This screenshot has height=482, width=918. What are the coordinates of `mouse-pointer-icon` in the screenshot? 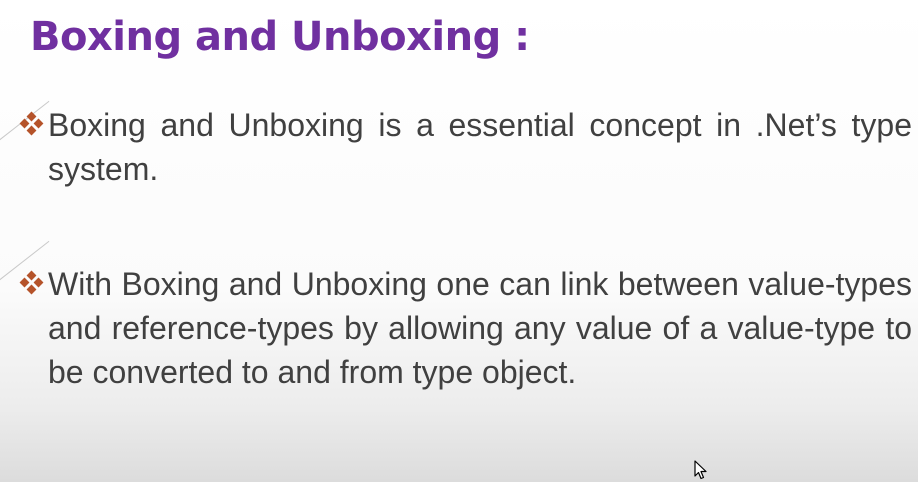 It's located at (700, 470).